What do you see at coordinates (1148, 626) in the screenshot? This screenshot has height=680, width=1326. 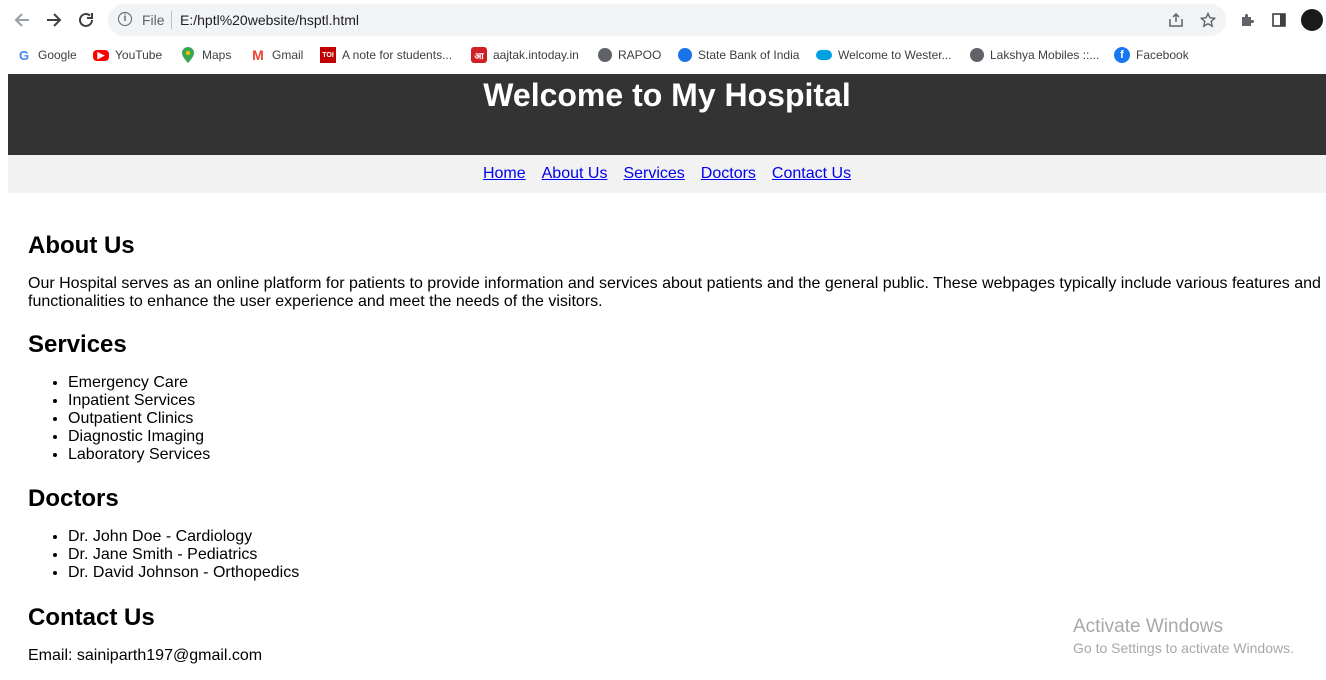 I see `watermark-title: Activate Windows` at bounding box center [1148, 626].